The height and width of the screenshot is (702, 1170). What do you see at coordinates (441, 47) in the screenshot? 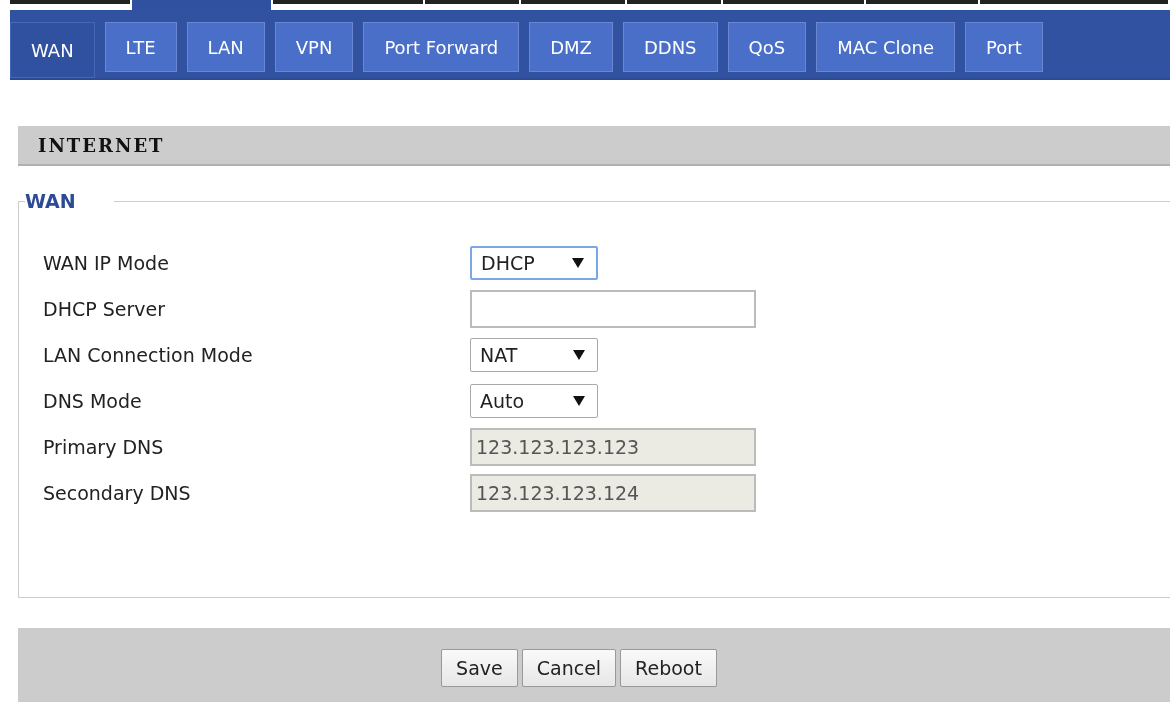
I see `tab: Port Forward` at bounding box center [441, 47].